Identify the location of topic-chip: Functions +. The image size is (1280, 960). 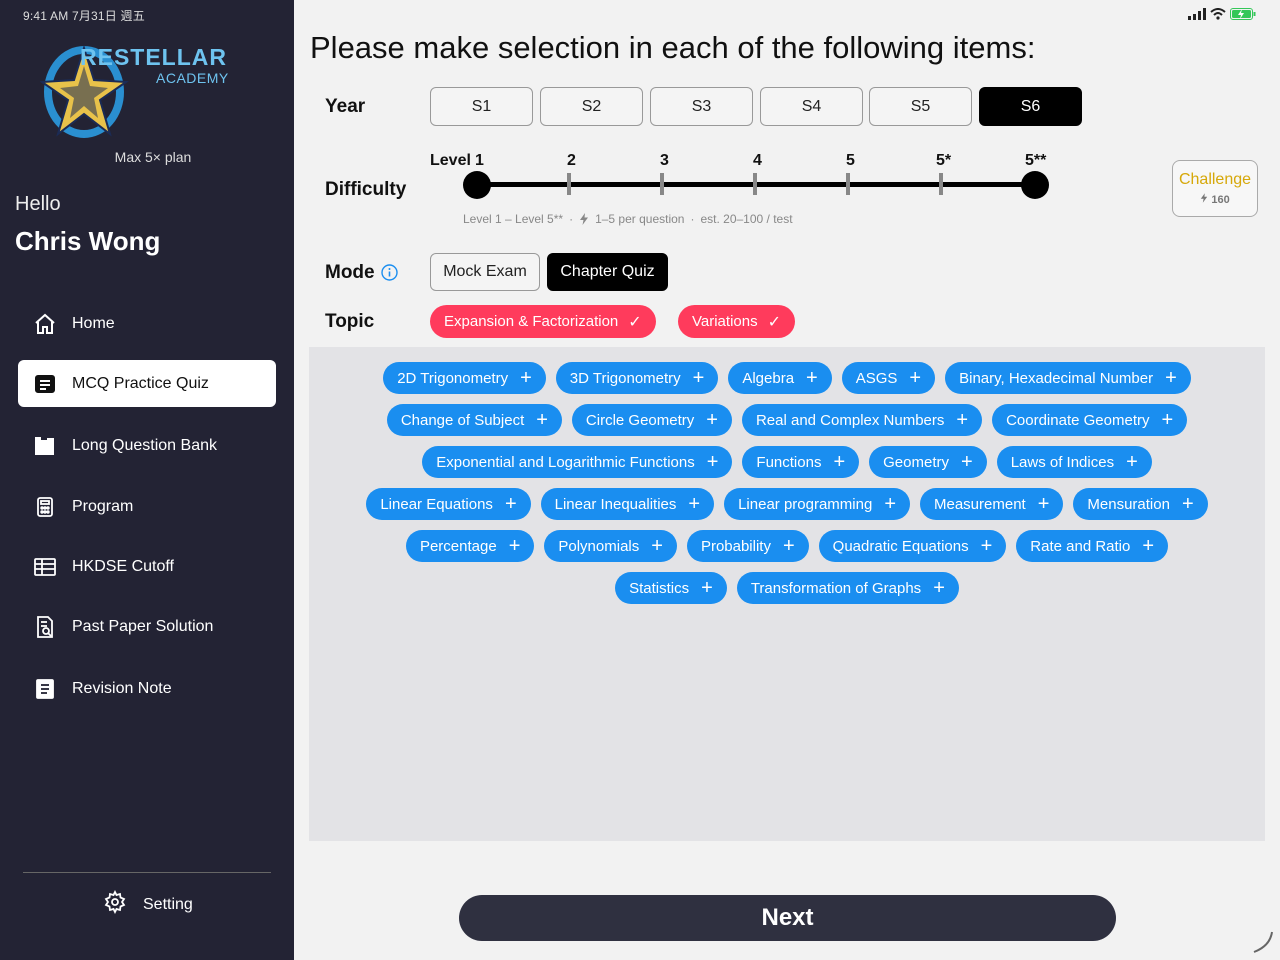
(801, 462).